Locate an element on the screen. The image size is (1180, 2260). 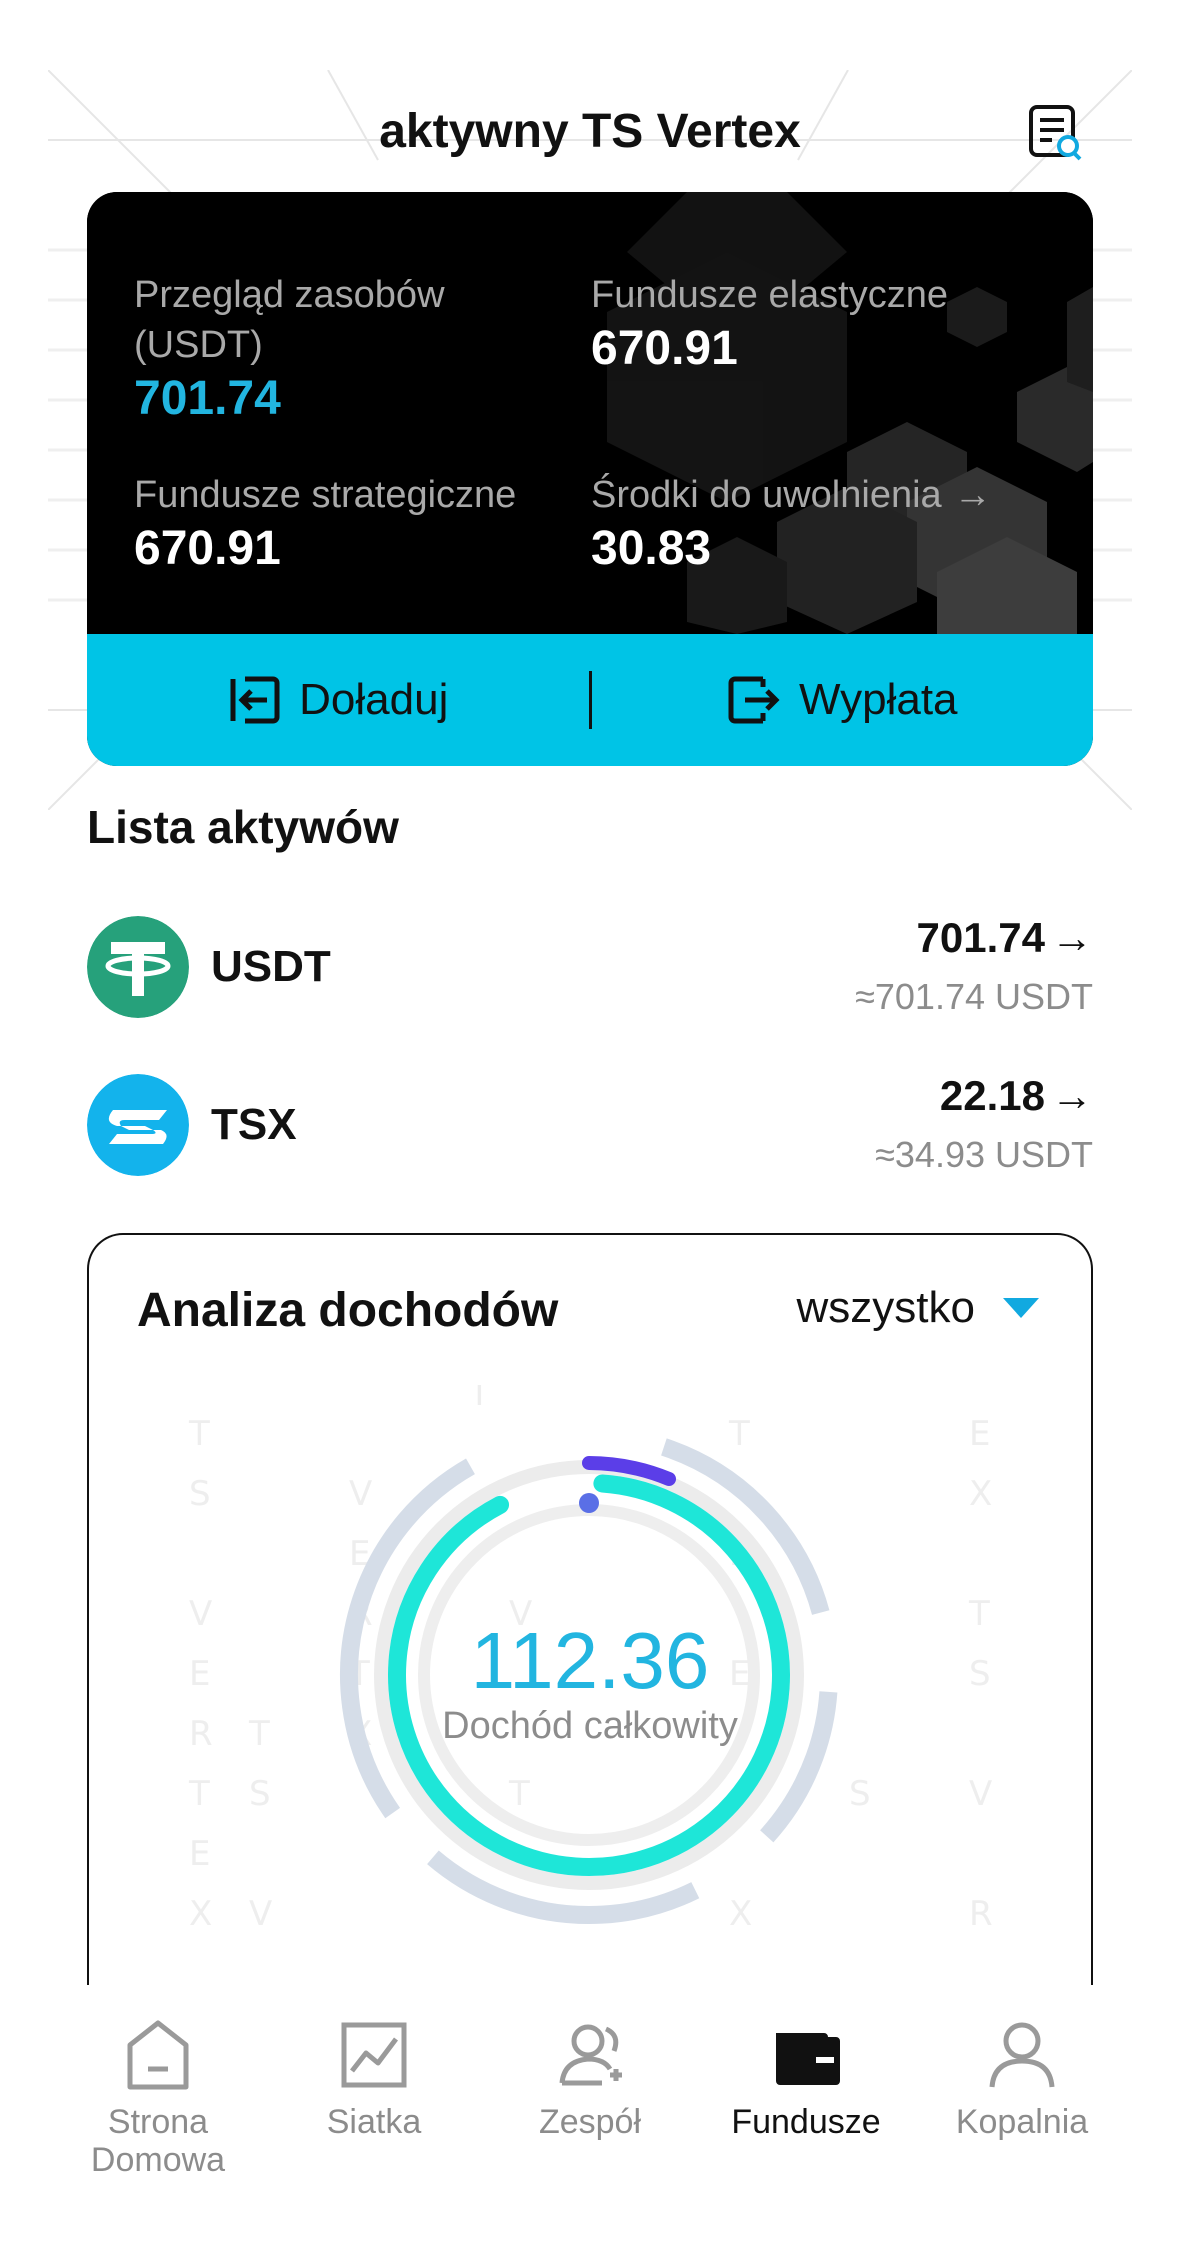
home-icon is located at coordinates (158, 2055).